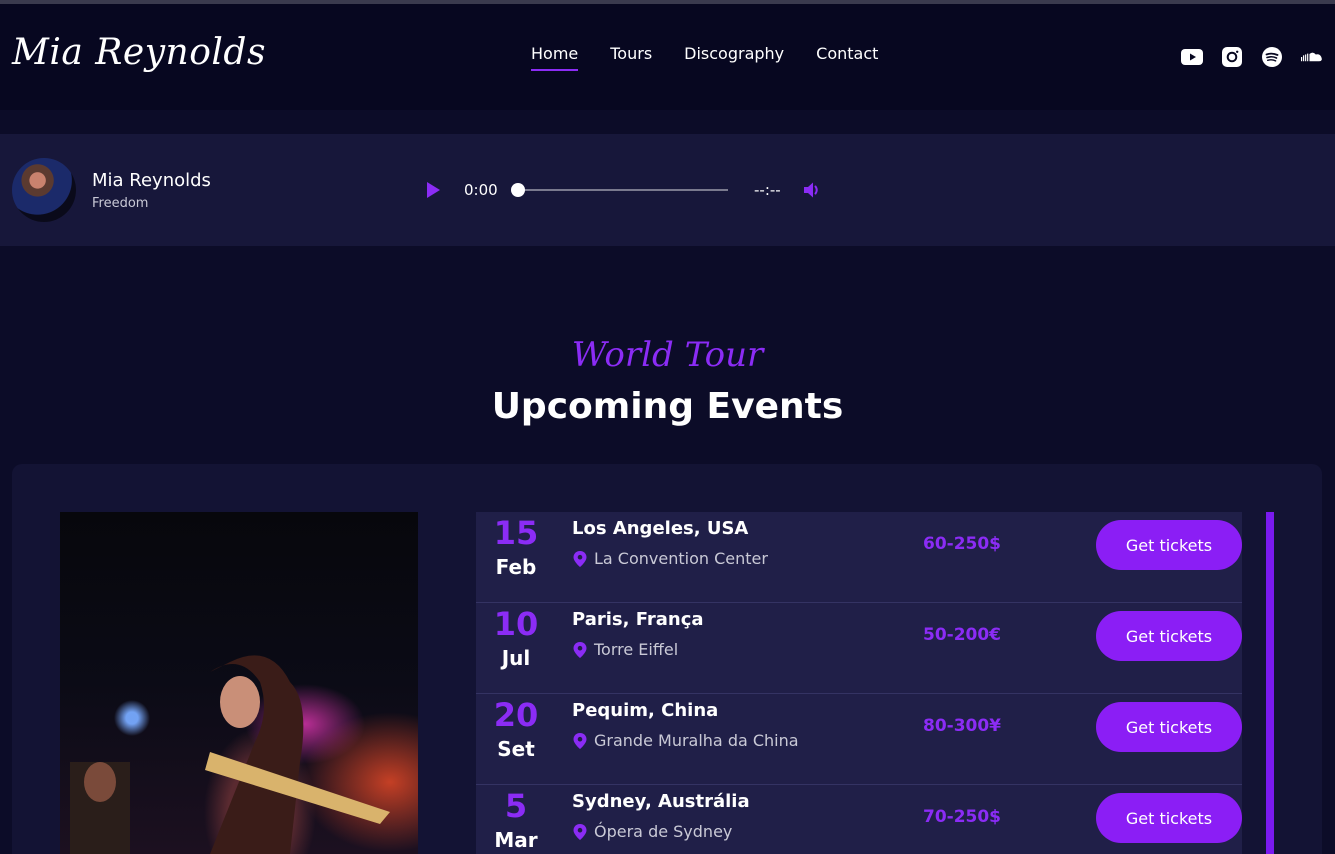  What do you see at coordinates (44, 190) in the screenshot?
I see `artist-avatar` at bounding box center [44, 190].